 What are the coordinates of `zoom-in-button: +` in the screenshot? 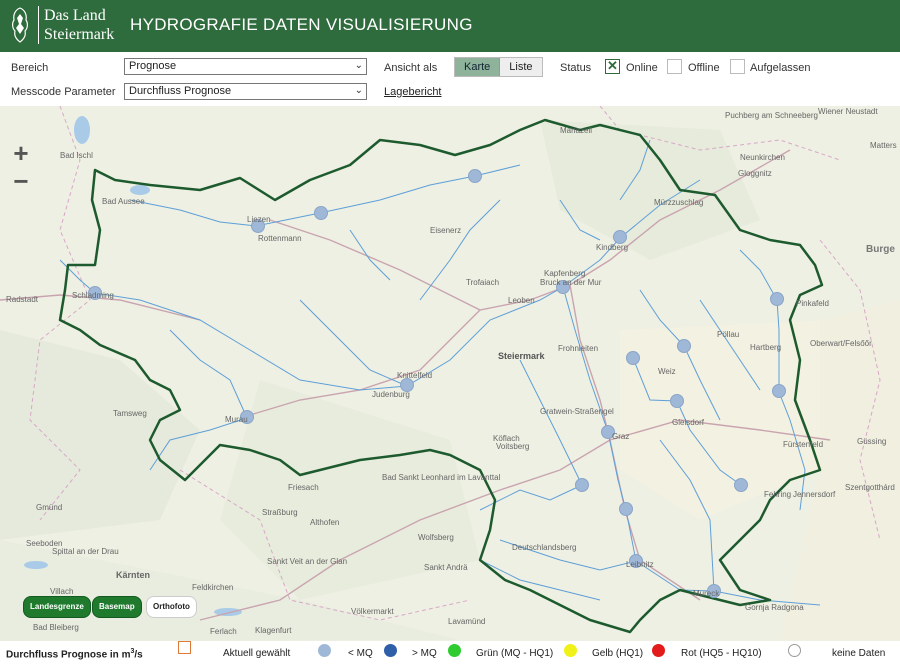 It's located at (21, 153).